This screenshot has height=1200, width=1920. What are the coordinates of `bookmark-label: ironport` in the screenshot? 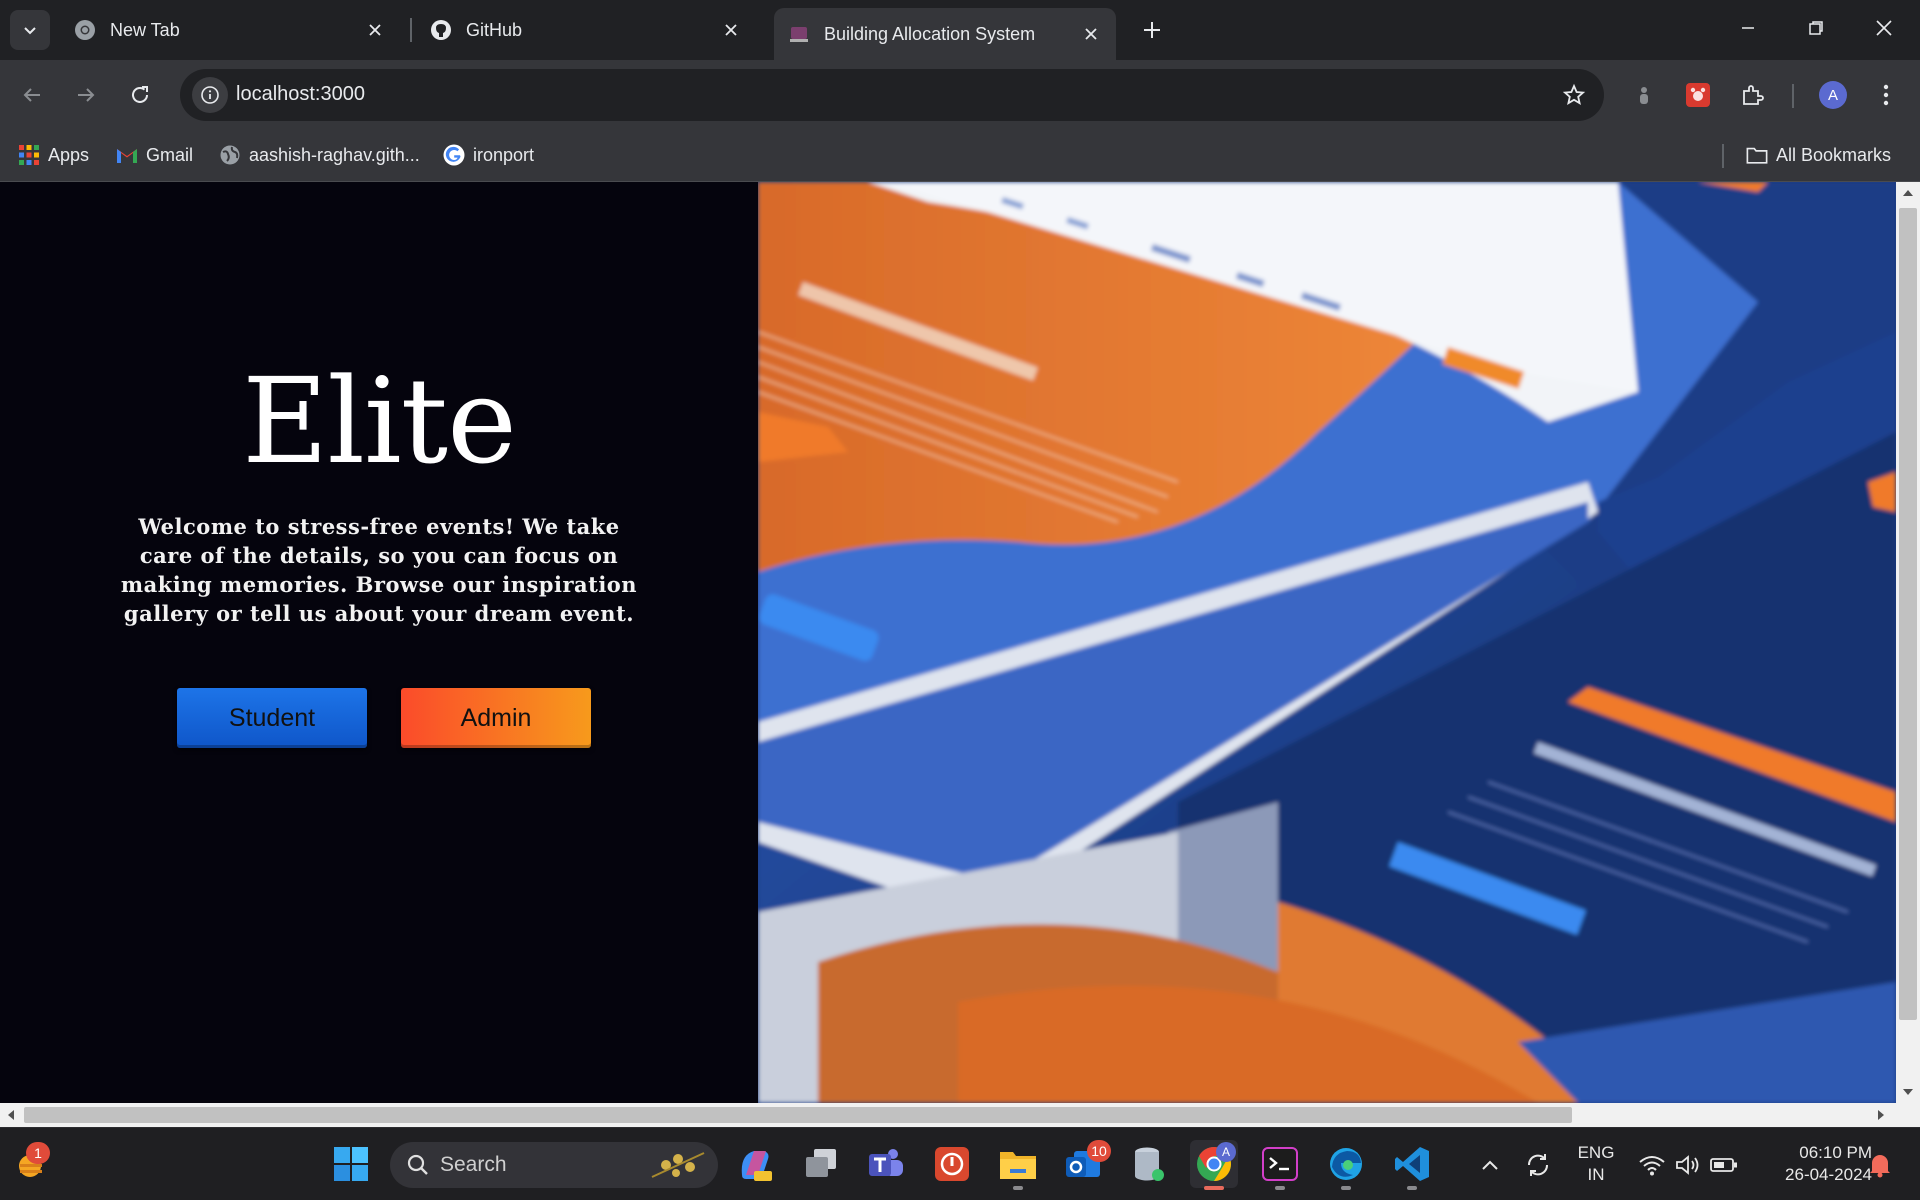 It's located at (504, 154).